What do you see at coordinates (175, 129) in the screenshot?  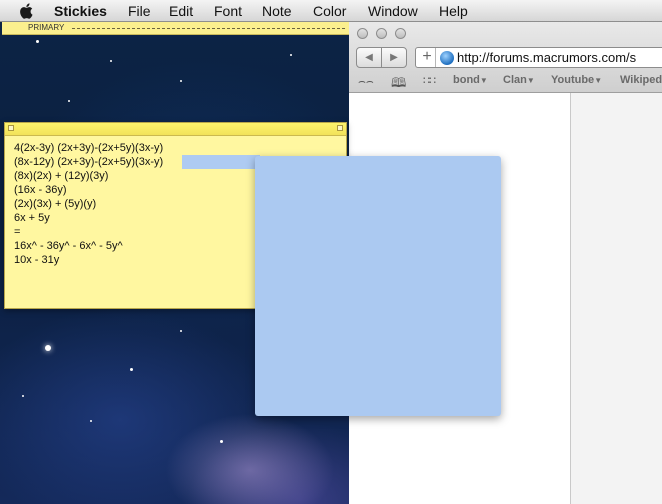 I see `stickie-titlebar` at bounding box center [175, 129].